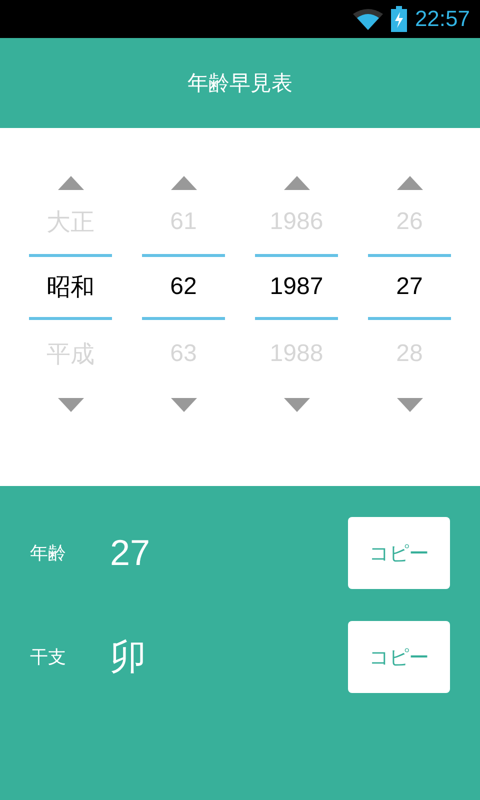 This screenshot has height=800, width=480. Describe the element at coordinates (409, 287) in the screenshot. I see `selected-value: 27` at that location.